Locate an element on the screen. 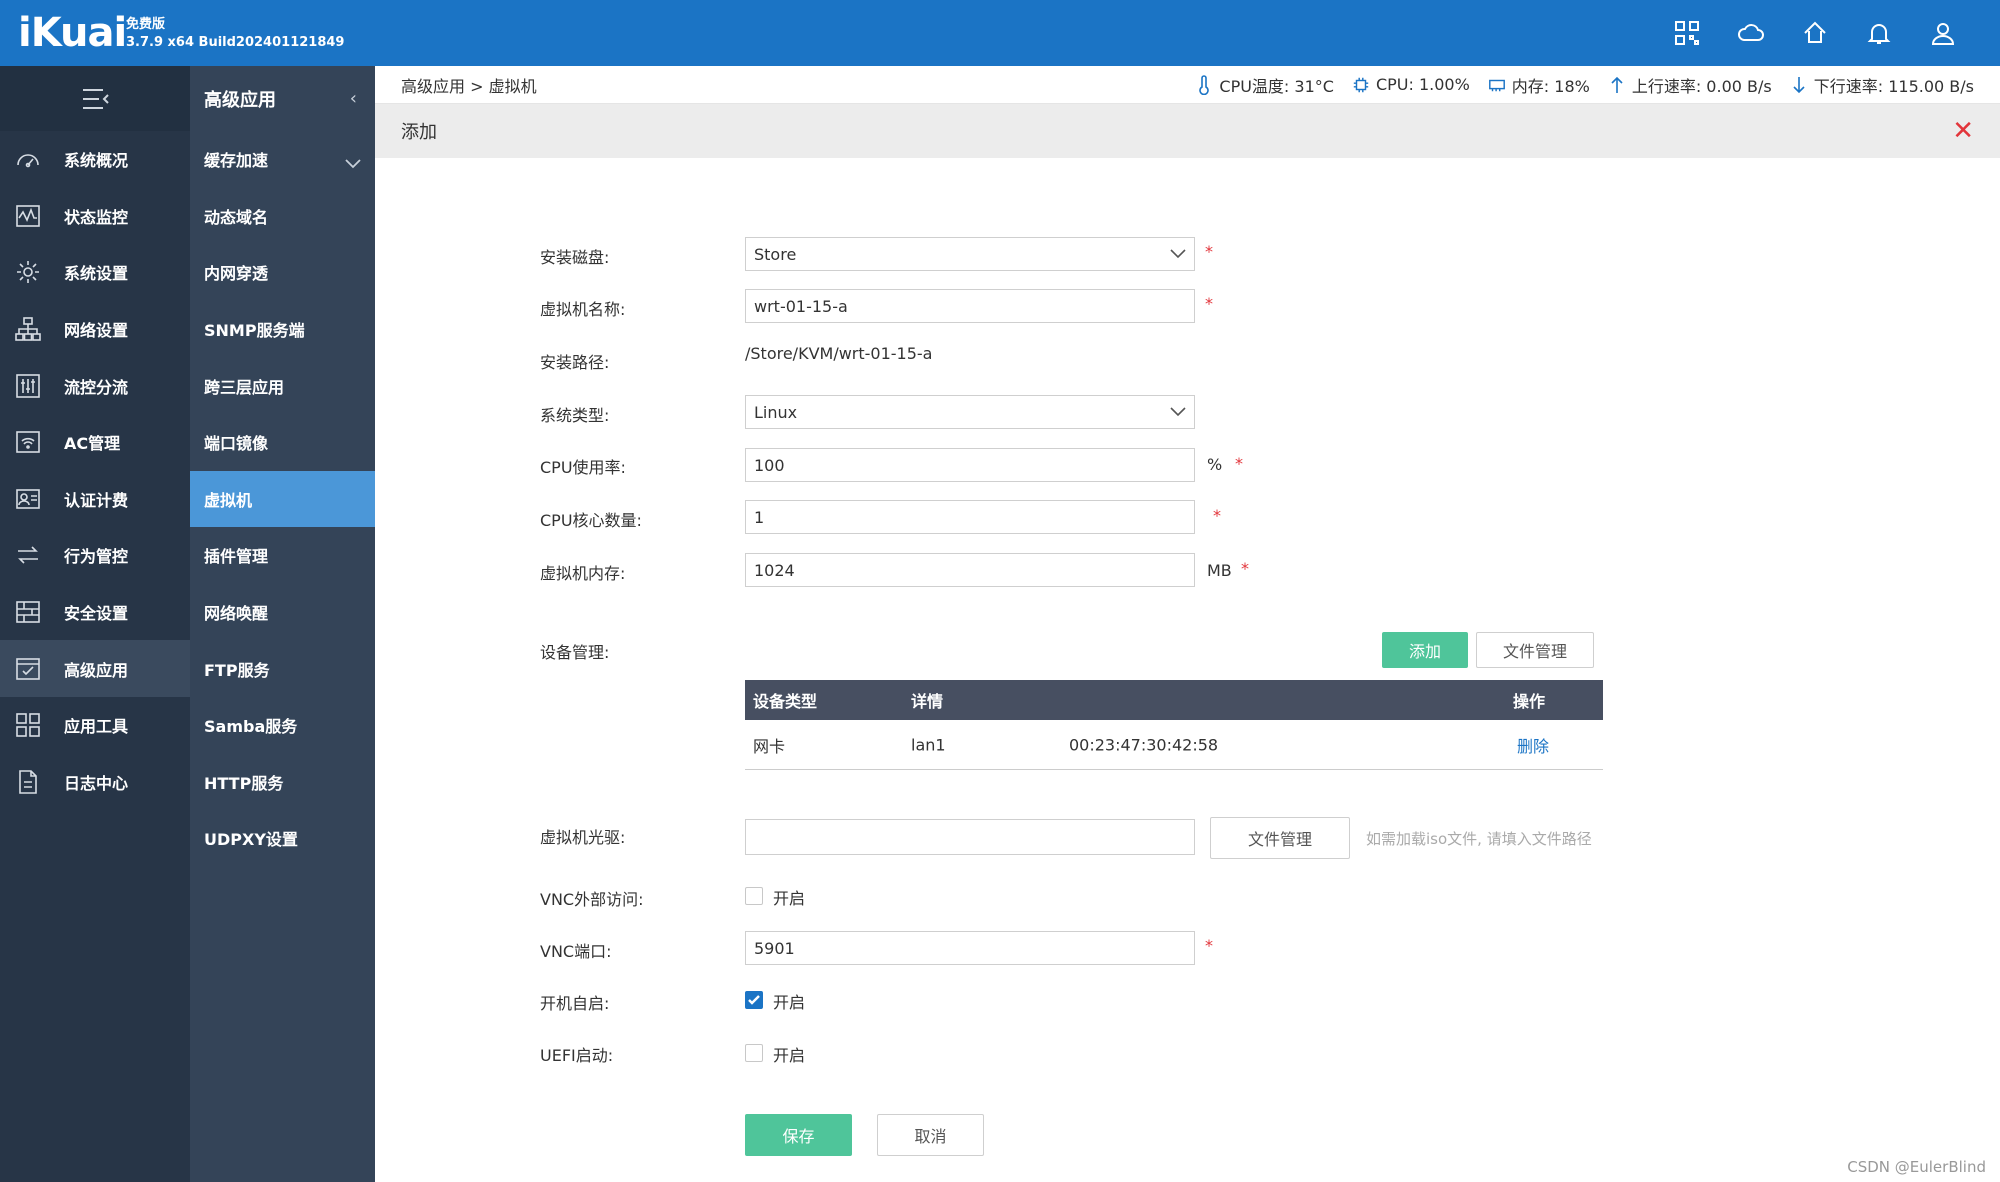  qrcode-icon is located at coordinates (1687, 33).